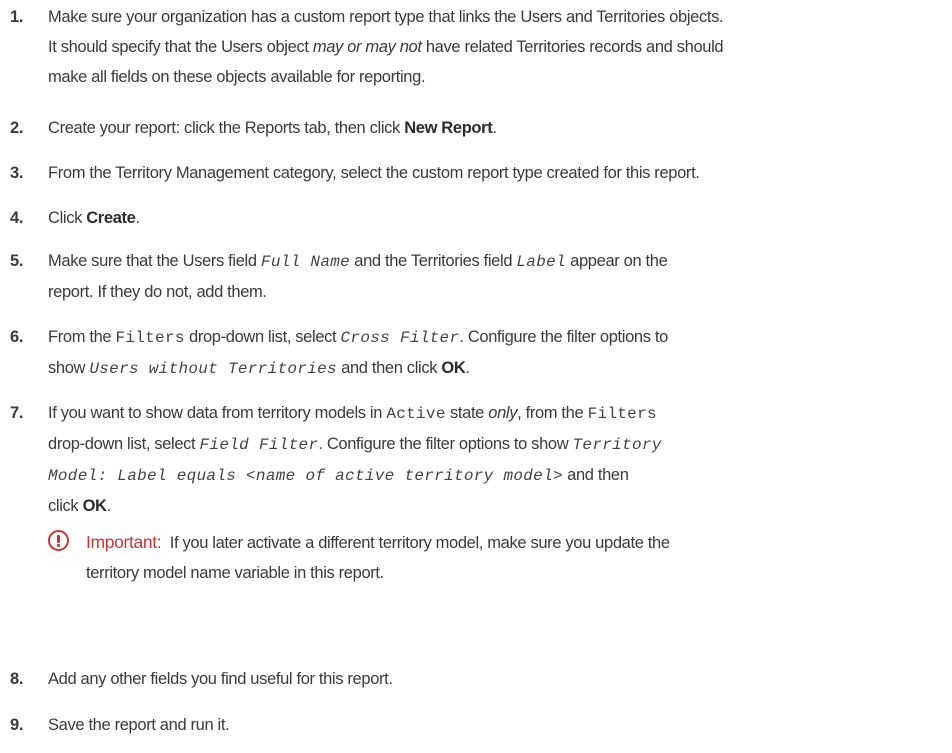 The height and width of the screenshot is (753, 952). I want to click on step-number: 9., so click(17, 725).